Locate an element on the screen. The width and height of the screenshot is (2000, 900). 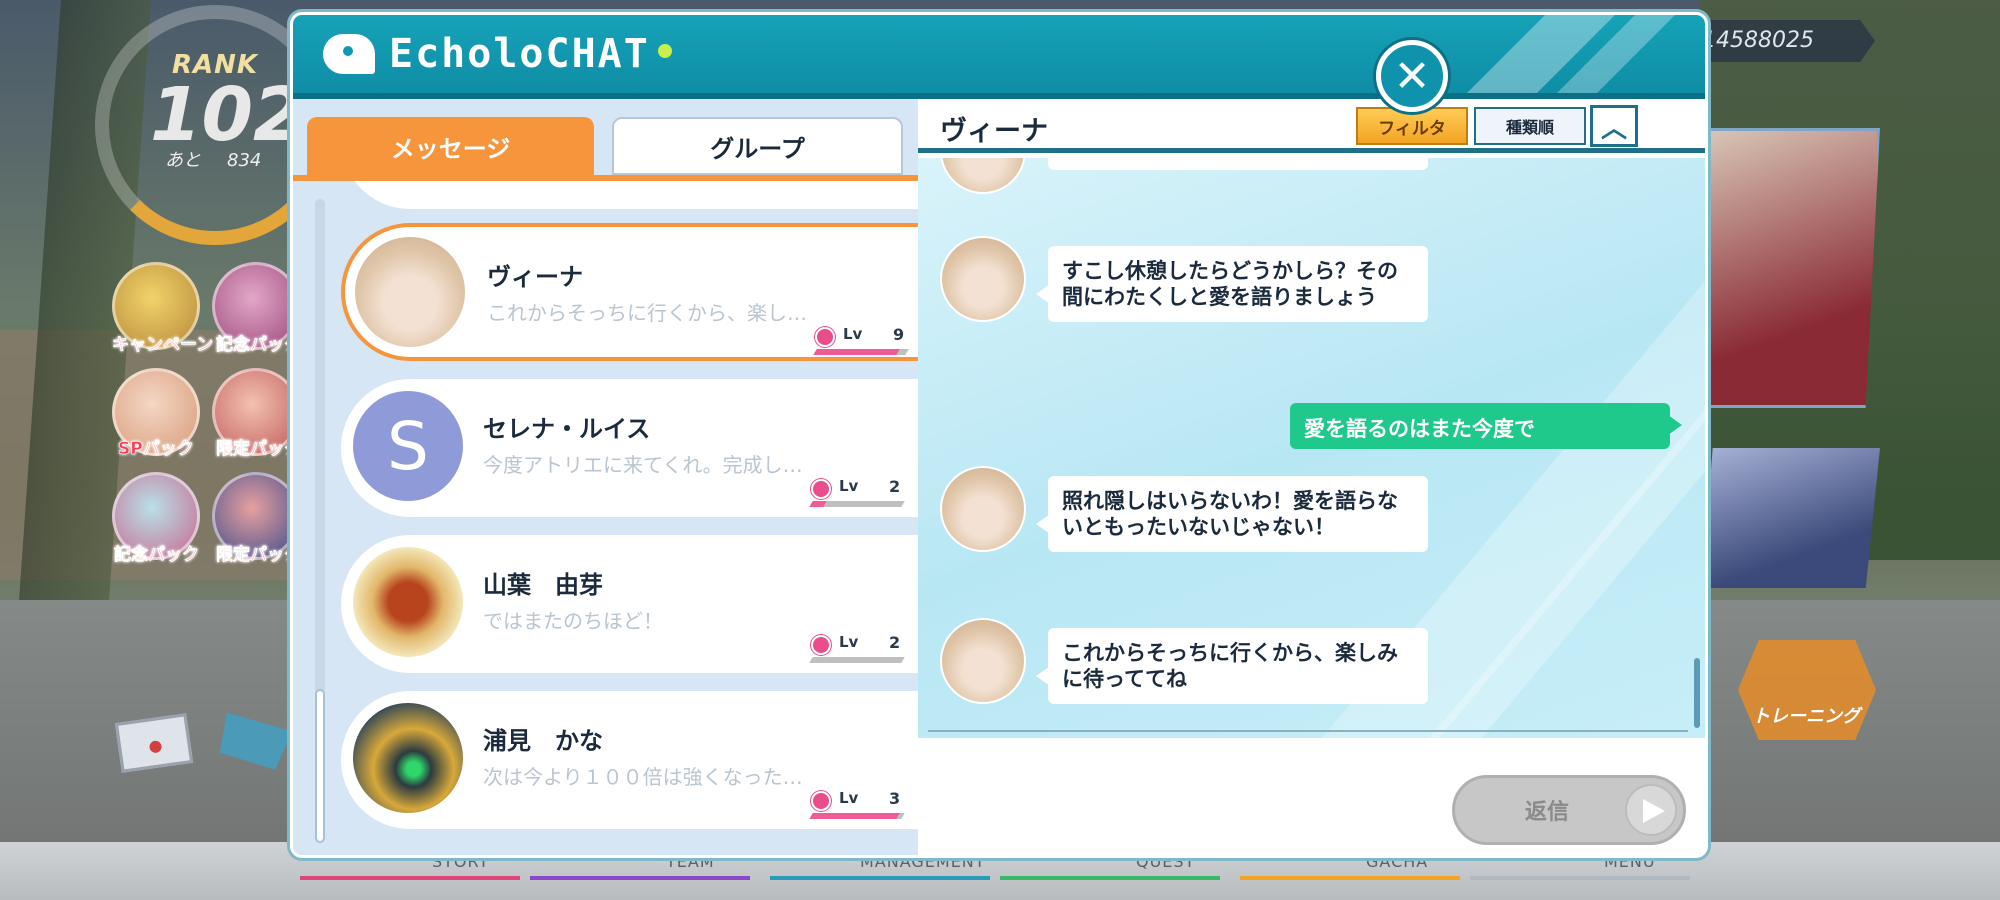
character-portrait-banner is located at coordinates (1790, 268).